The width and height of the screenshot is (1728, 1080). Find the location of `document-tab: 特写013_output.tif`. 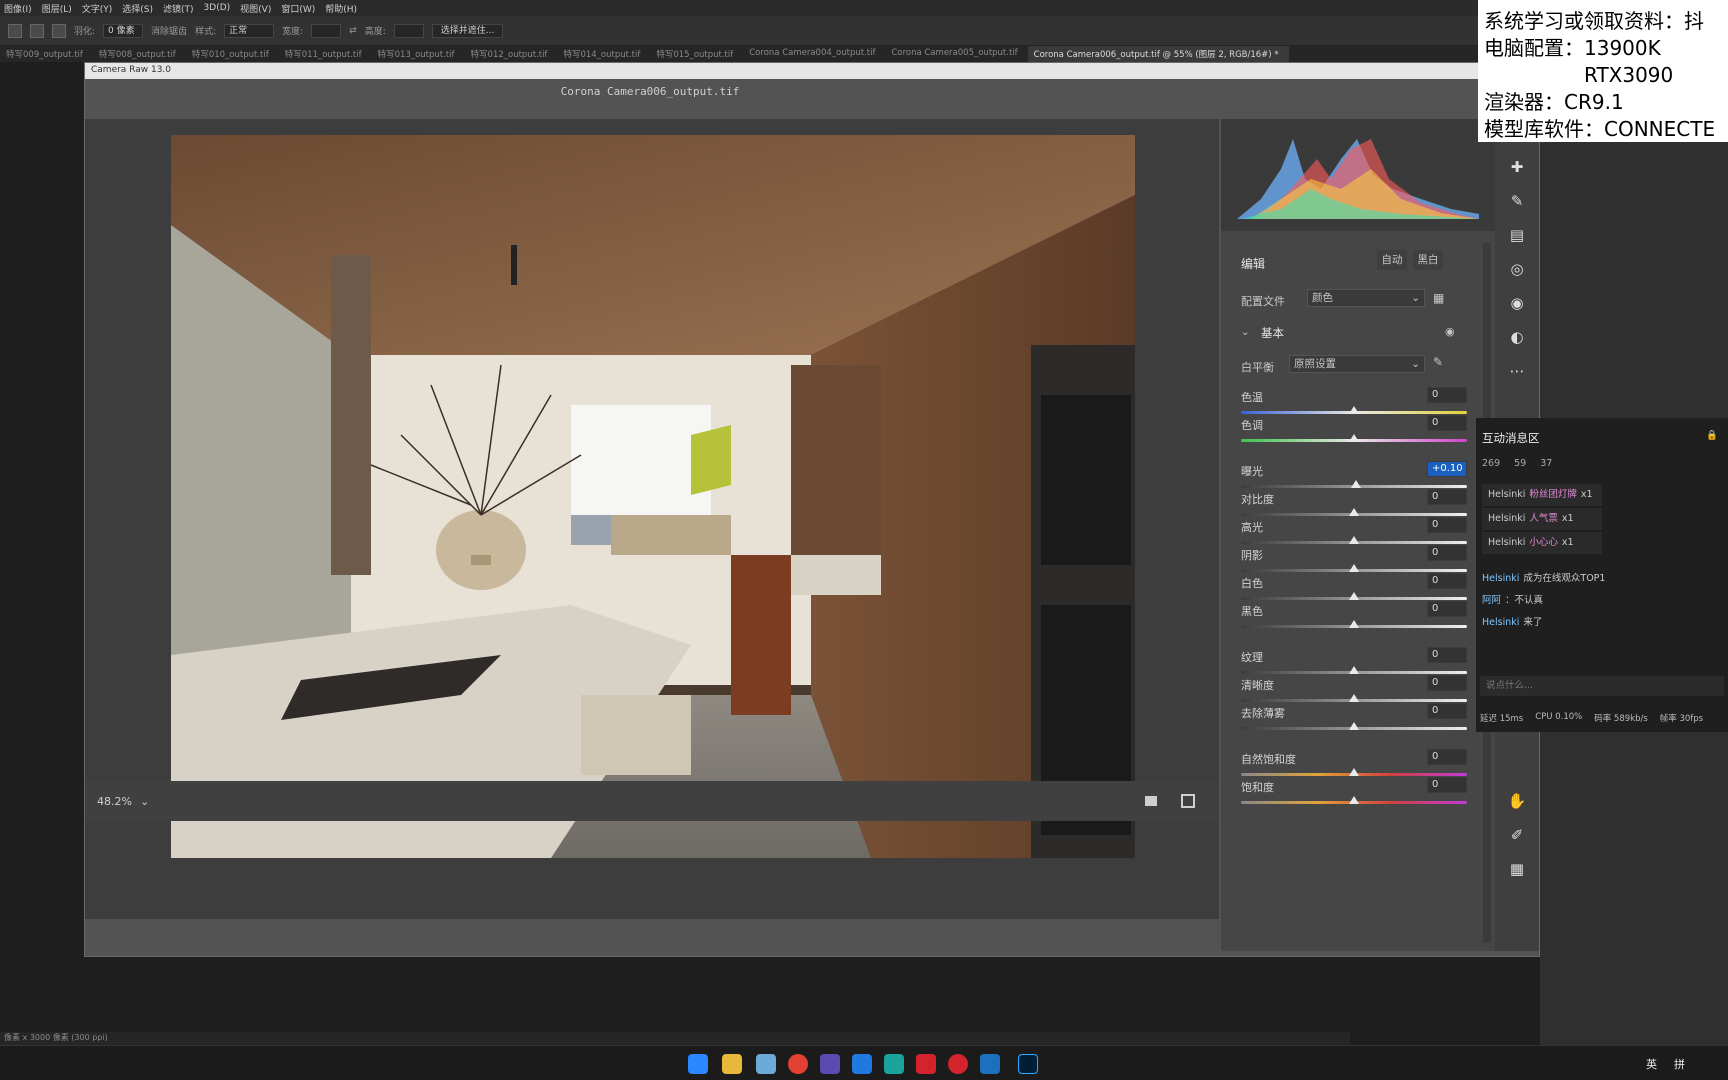

document-tab: 特写013_output.tif is located at coordinates (418, 54).